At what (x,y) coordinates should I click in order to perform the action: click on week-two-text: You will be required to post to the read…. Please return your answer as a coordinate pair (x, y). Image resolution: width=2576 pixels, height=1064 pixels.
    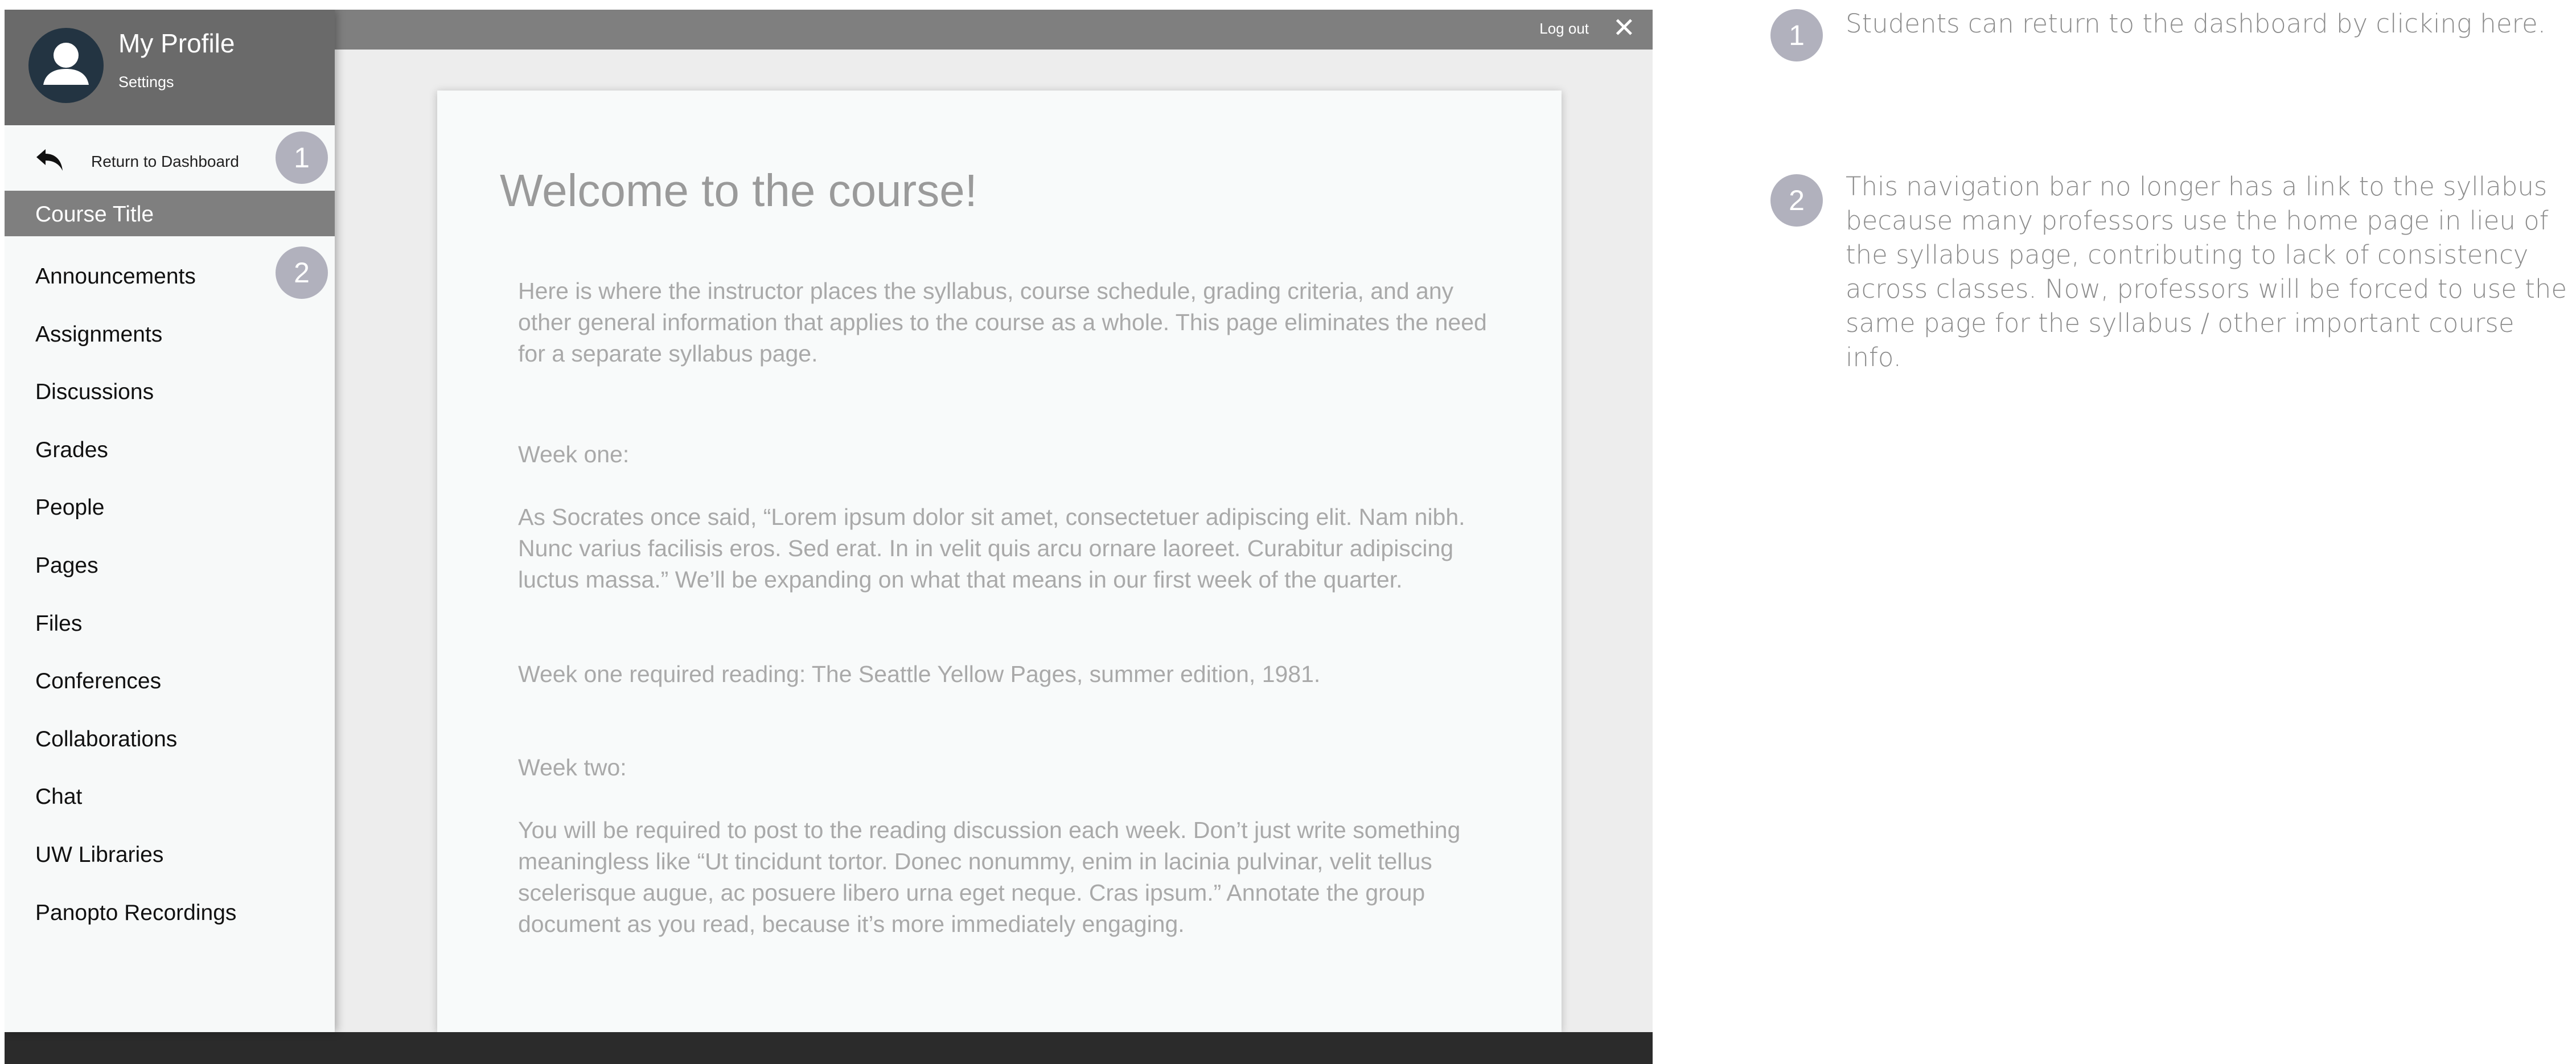
    Looking at the image, I should click on (989, 877).